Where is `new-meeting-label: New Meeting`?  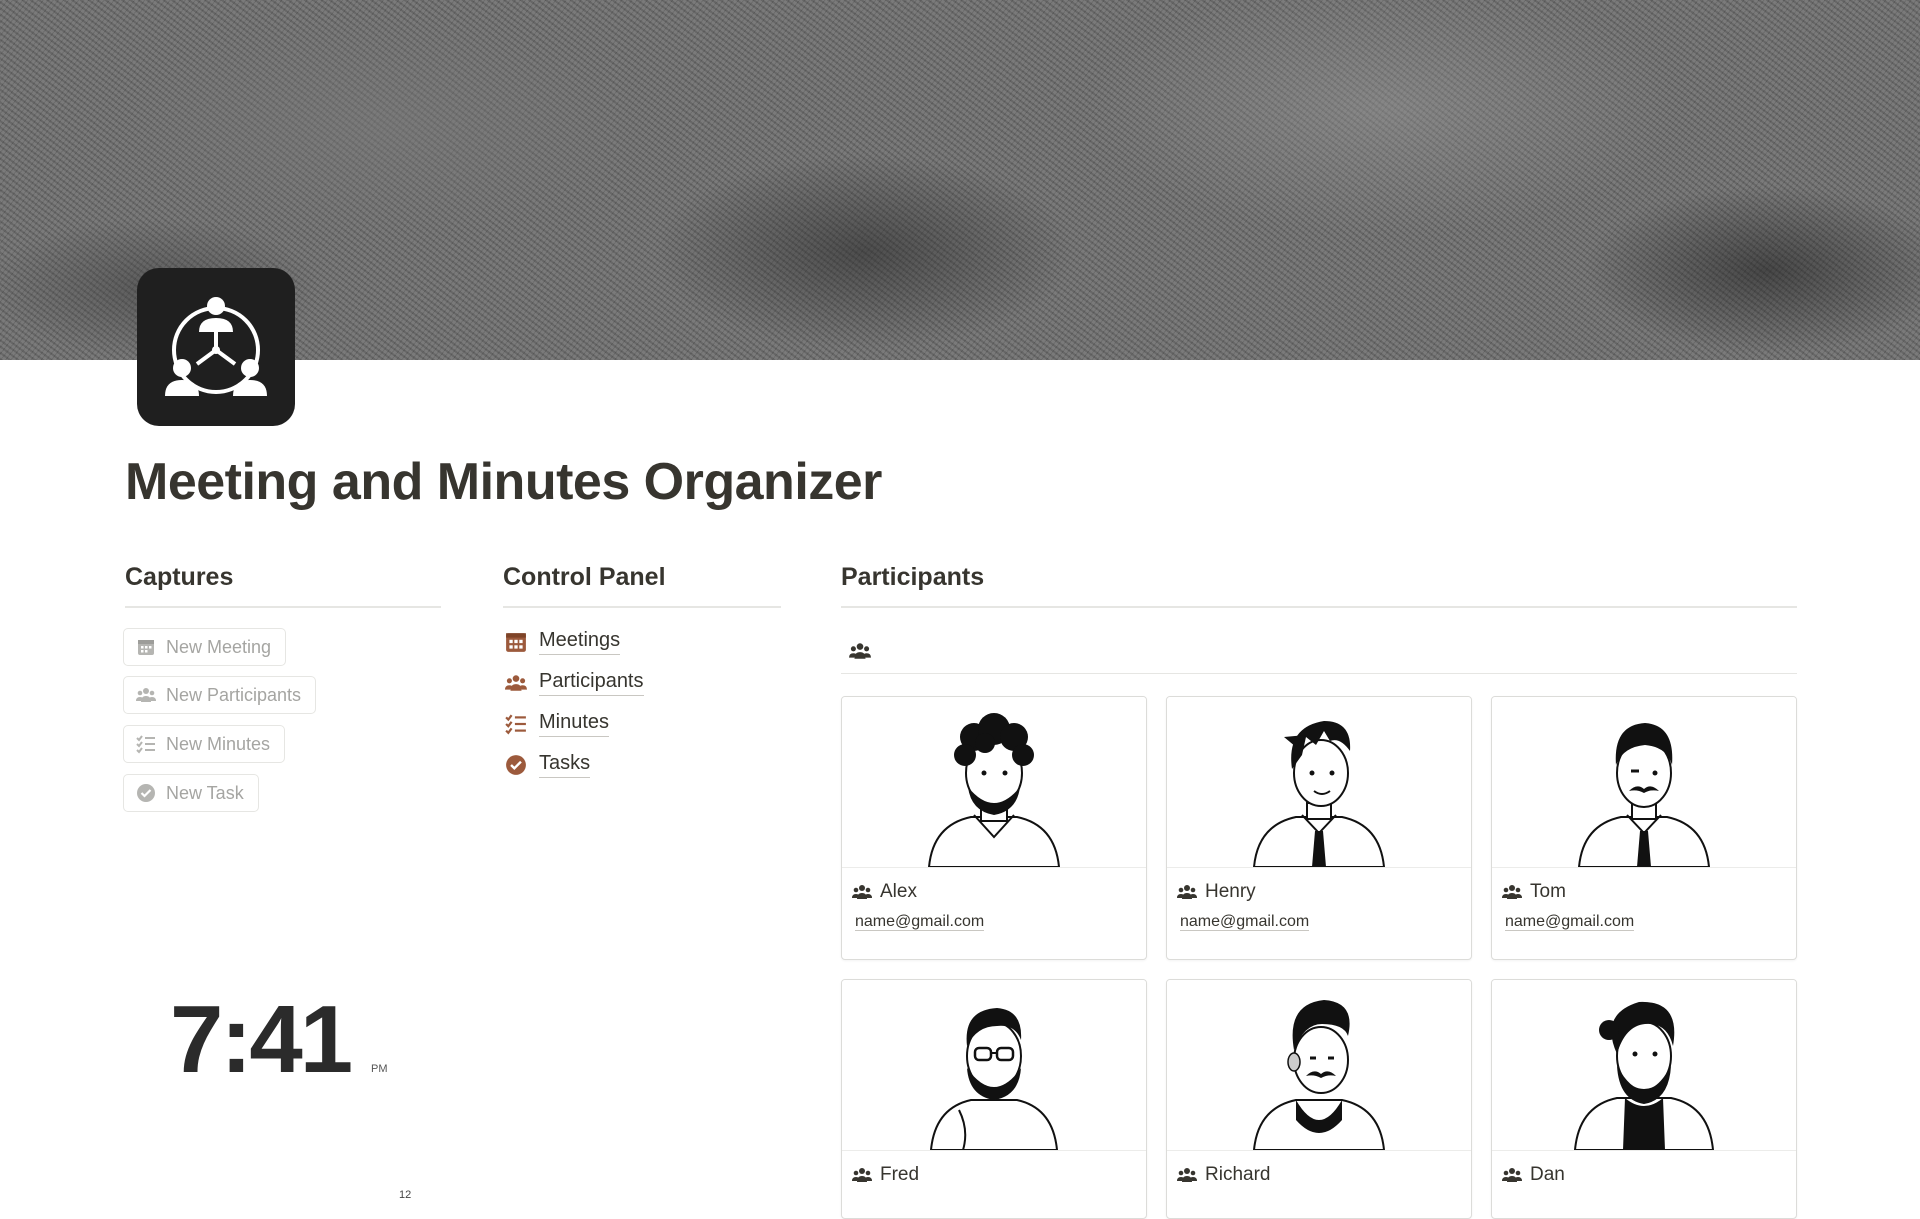 new-meeting-label: New Meeting is located at coordinates (219, 646).